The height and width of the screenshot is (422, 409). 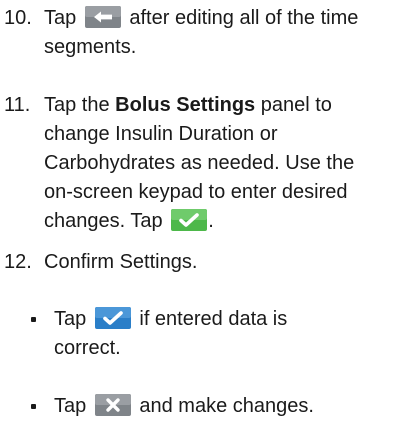 I want to click on blue-check-icon, so click(x=112, y=318).